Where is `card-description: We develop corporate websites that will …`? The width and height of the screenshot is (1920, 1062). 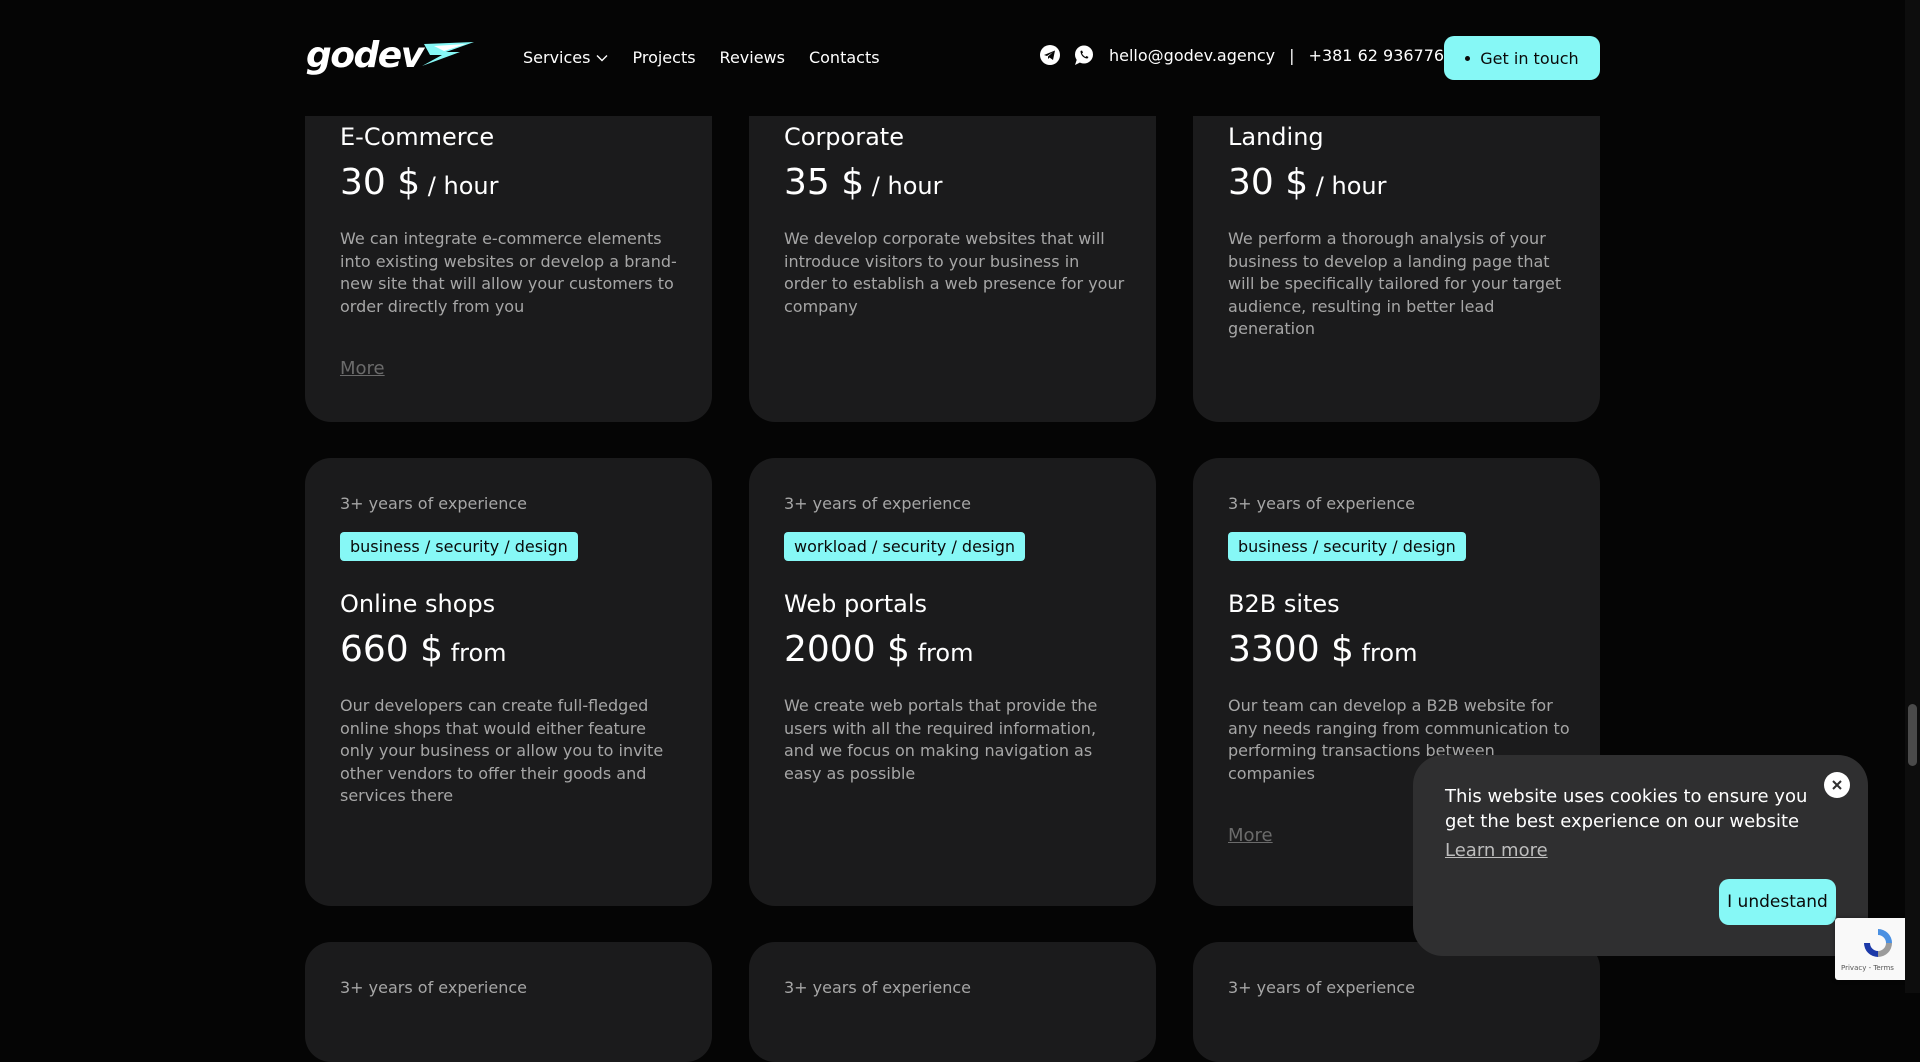 card-description: We develop corporate websites that will … is located at coordinates (954, 272).